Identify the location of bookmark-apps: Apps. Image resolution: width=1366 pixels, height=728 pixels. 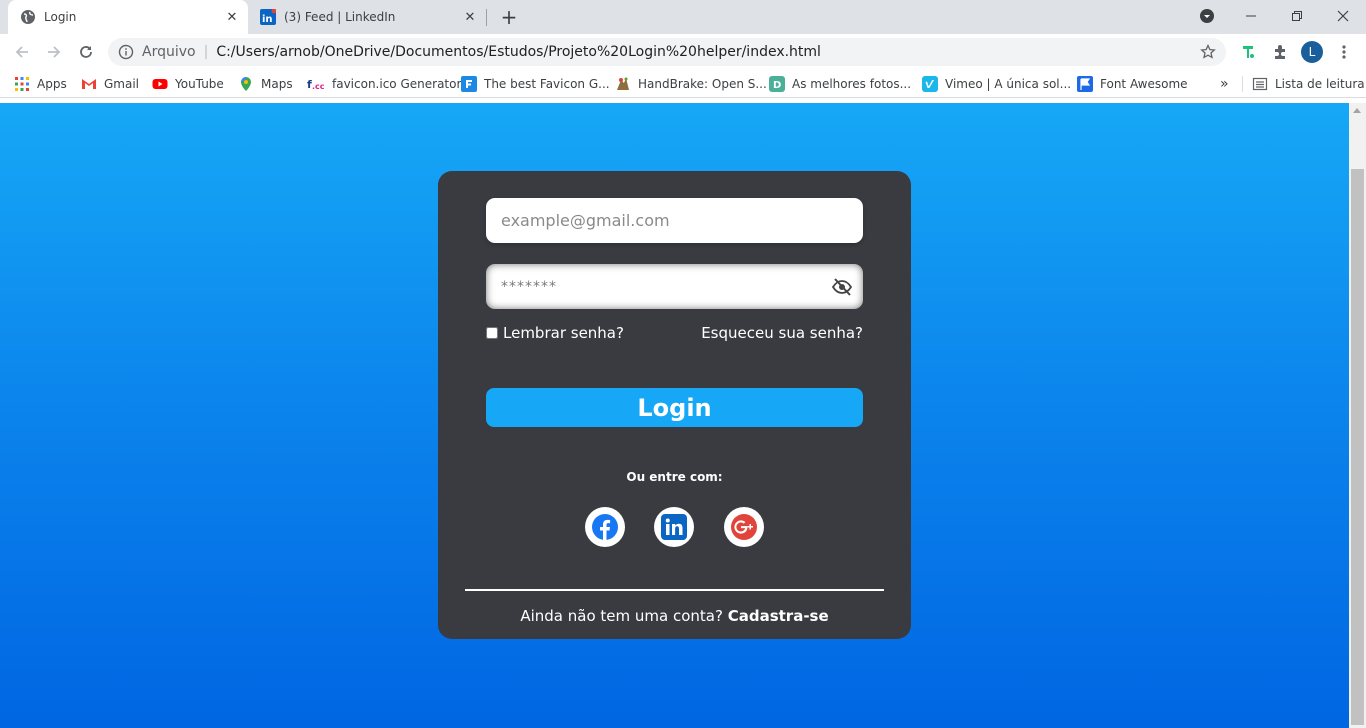
(40, 84).